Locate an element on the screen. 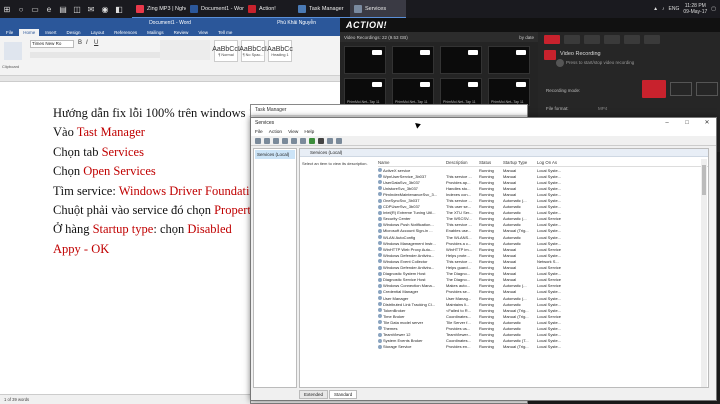 The width and height of the screenshot is (720, 404). chrome-icon: ◉ is located at coordinates (105, 9).